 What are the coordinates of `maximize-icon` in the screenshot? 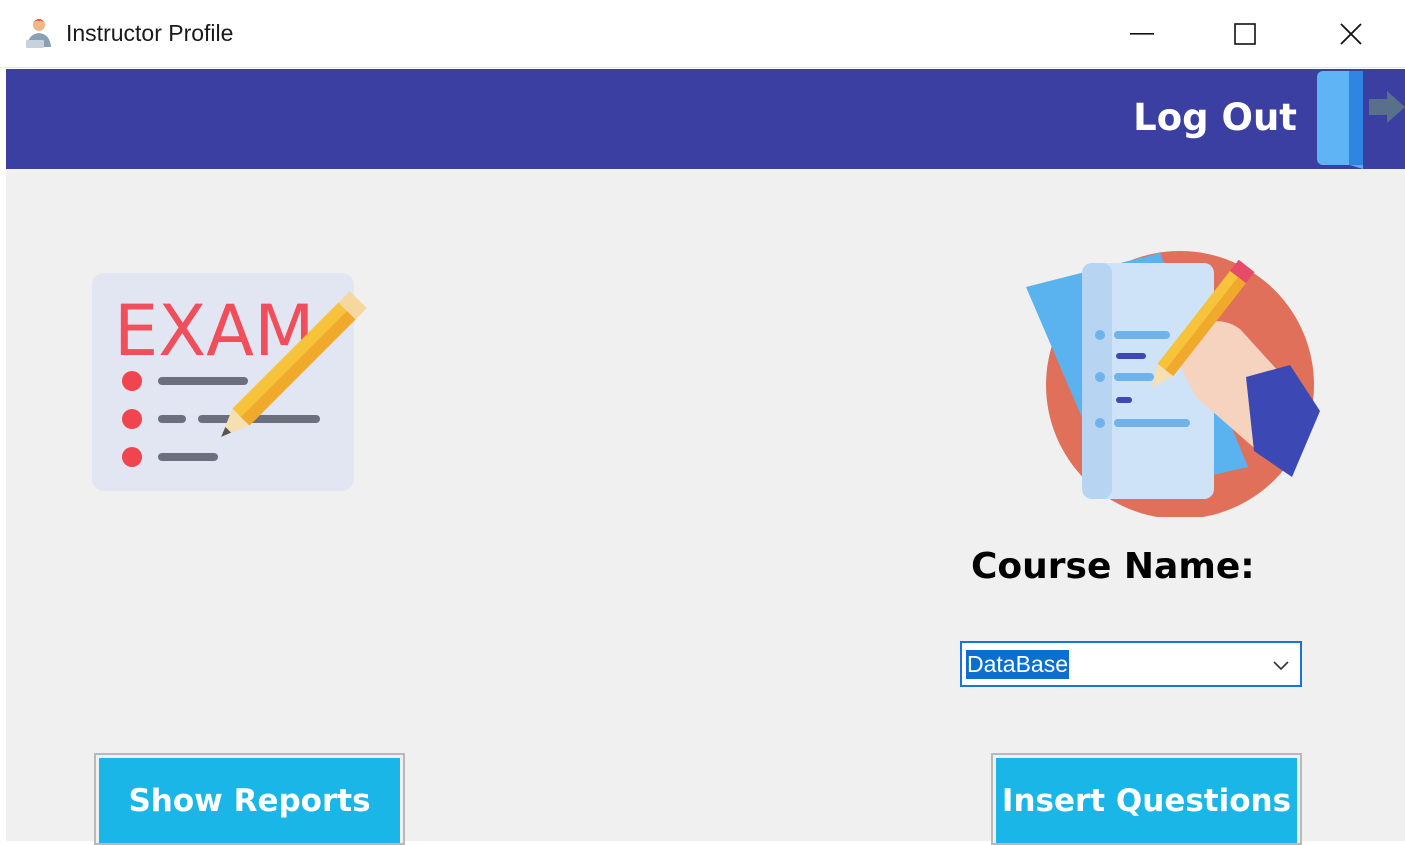 It's located at (1245, 34).